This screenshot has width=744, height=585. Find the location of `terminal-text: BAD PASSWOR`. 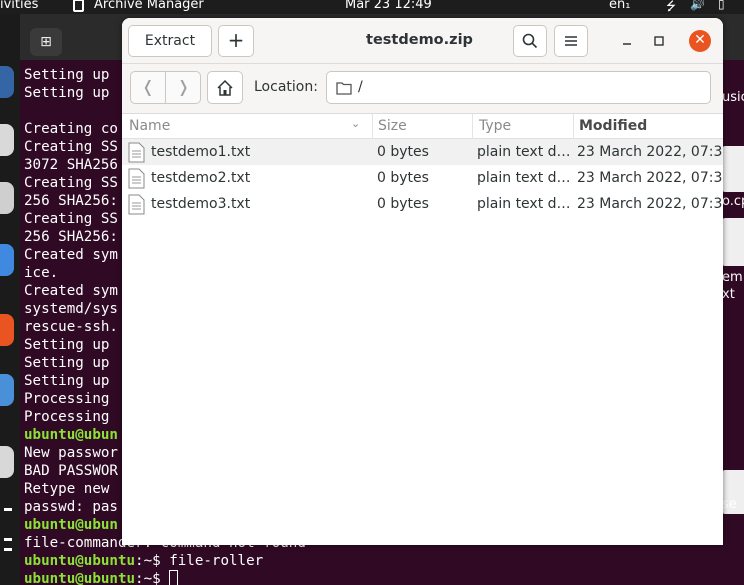

terminal-text: BAD PASSWOR is located at coordinates (71, 471).